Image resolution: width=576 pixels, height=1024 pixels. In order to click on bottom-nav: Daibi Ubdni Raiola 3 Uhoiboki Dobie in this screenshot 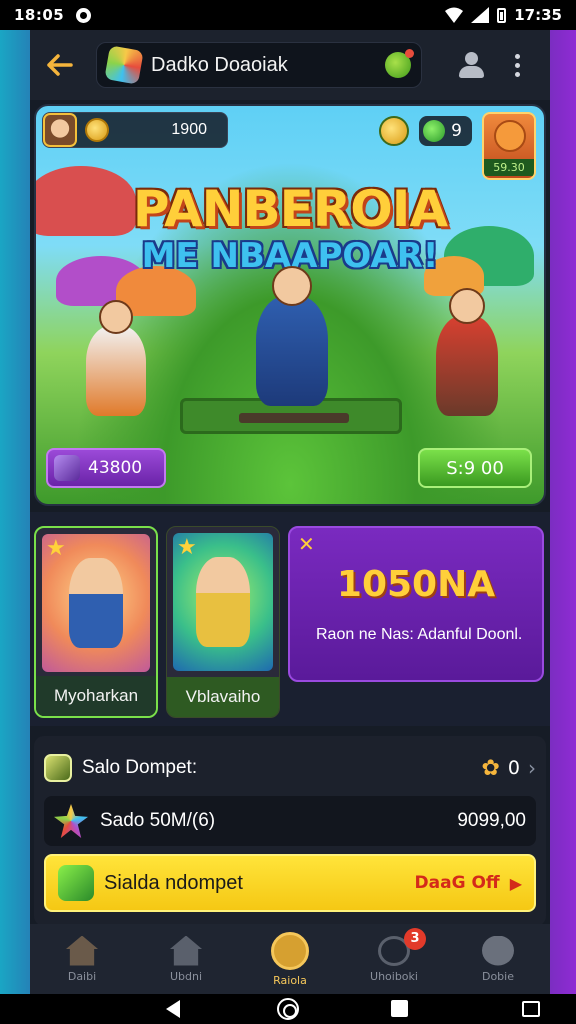, I will do `click(290, 959)`.